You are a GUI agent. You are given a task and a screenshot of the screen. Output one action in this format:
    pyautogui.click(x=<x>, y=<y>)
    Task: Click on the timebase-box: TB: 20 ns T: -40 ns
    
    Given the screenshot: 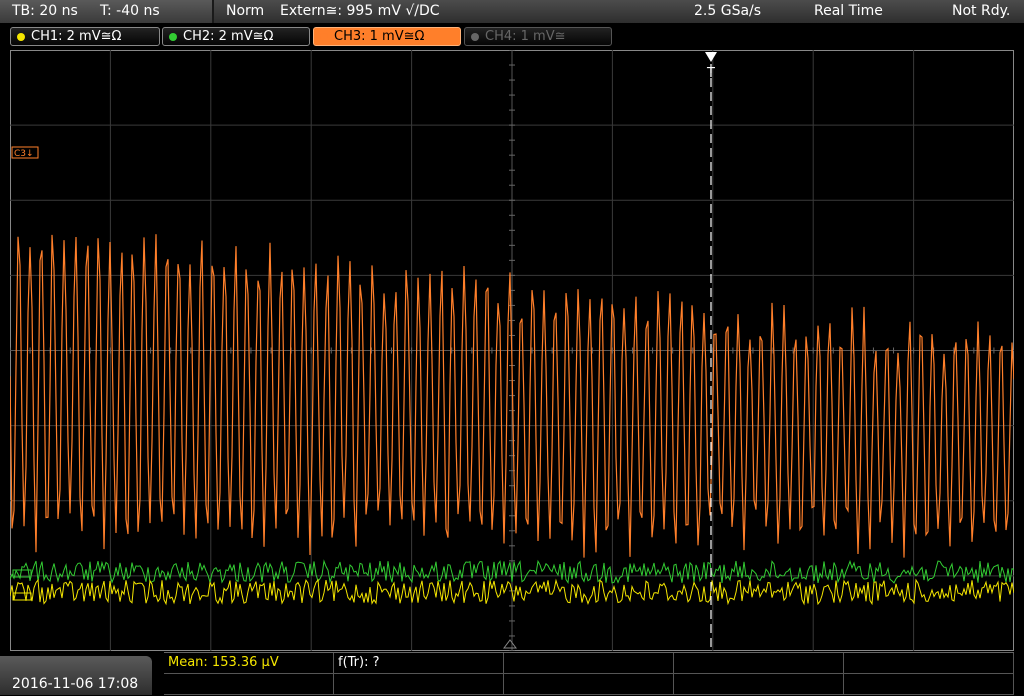 What is the action you would take?
    pyautogui.click(x=107, y=11)
    